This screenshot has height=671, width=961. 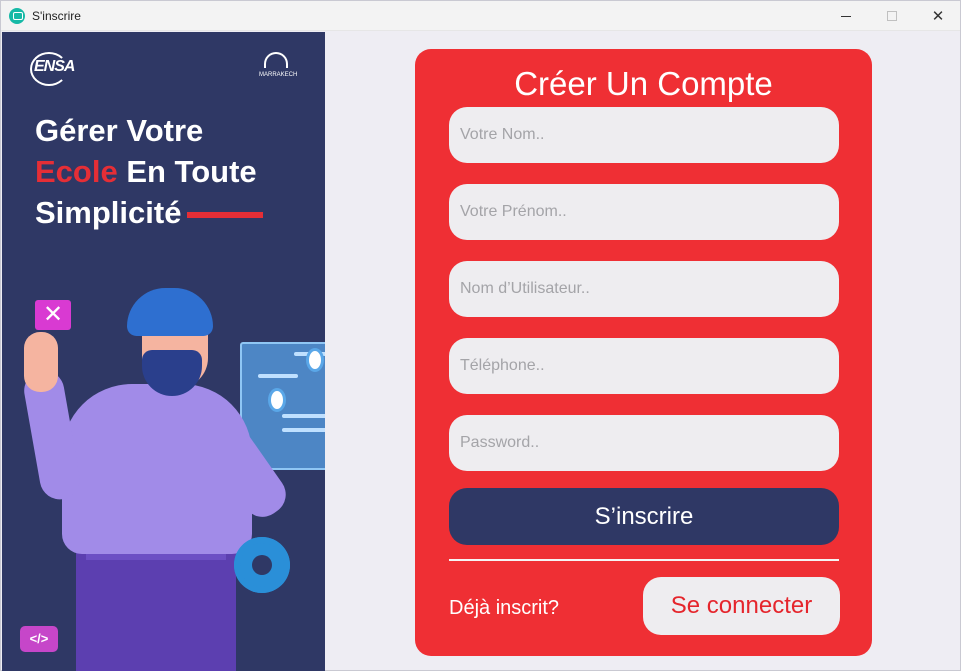 I want to click on person-legs, so click(x=156, y=607).